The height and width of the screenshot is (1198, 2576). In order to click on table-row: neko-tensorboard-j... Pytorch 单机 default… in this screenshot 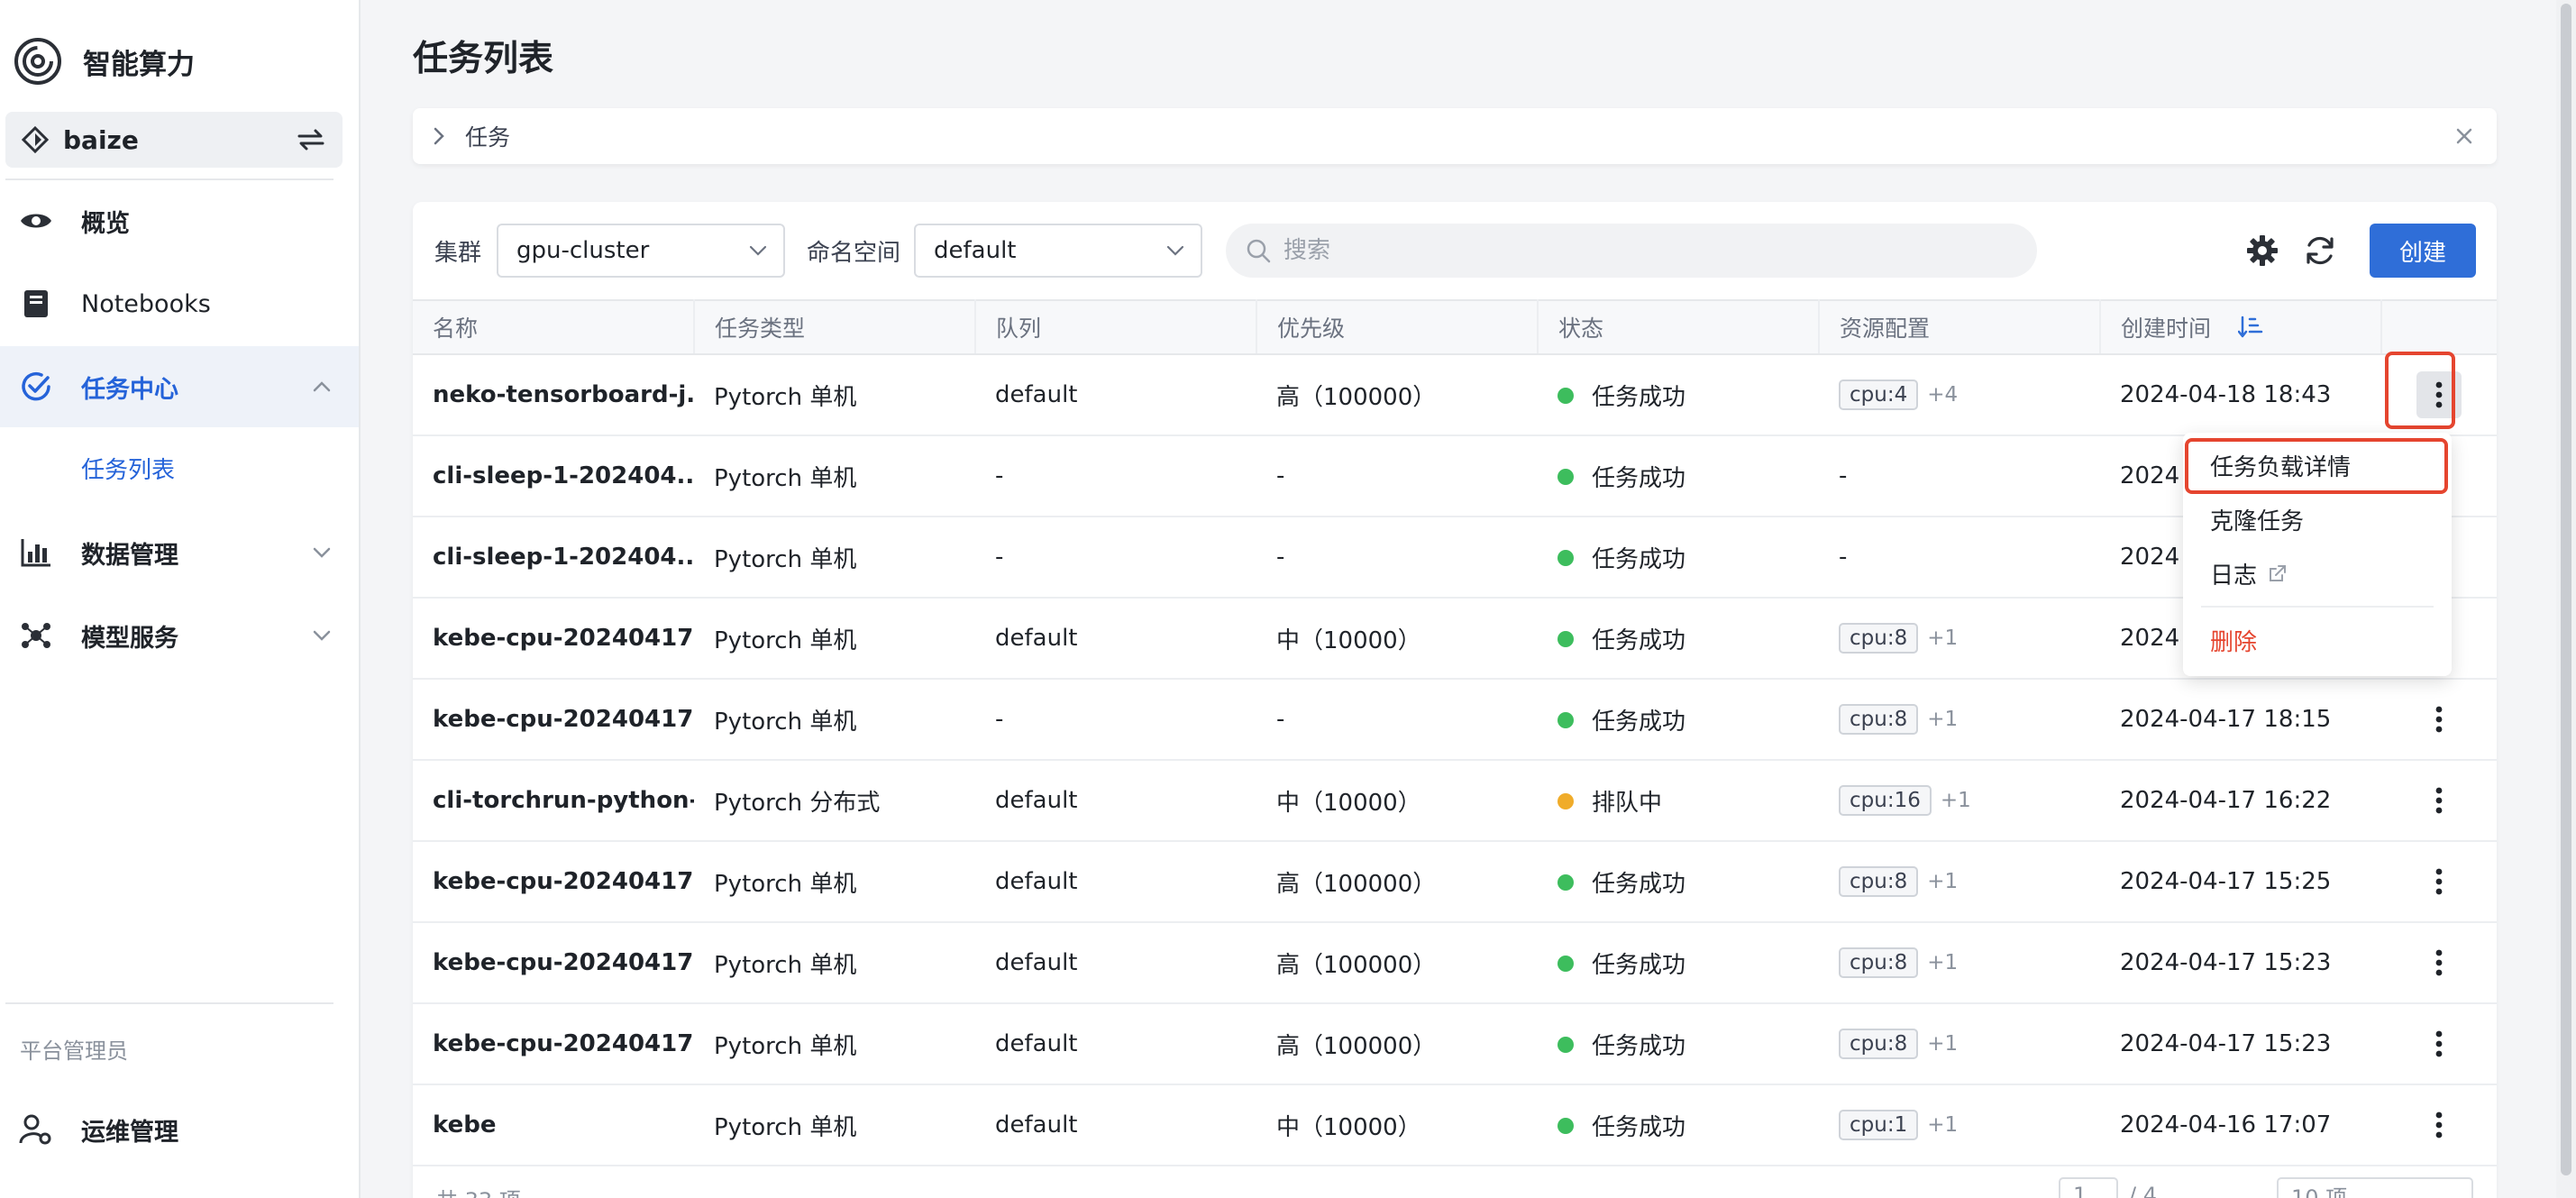, I will do `click(1455, 394)`.